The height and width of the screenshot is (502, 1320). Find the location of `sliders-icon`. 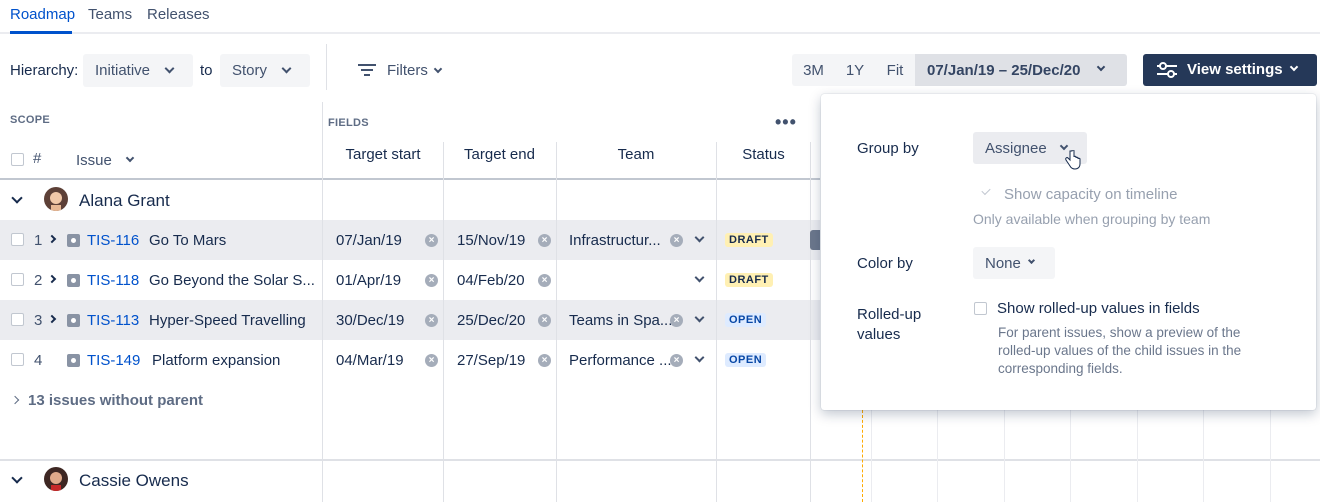

sliders-icon is located at coordinates (1167, 70).